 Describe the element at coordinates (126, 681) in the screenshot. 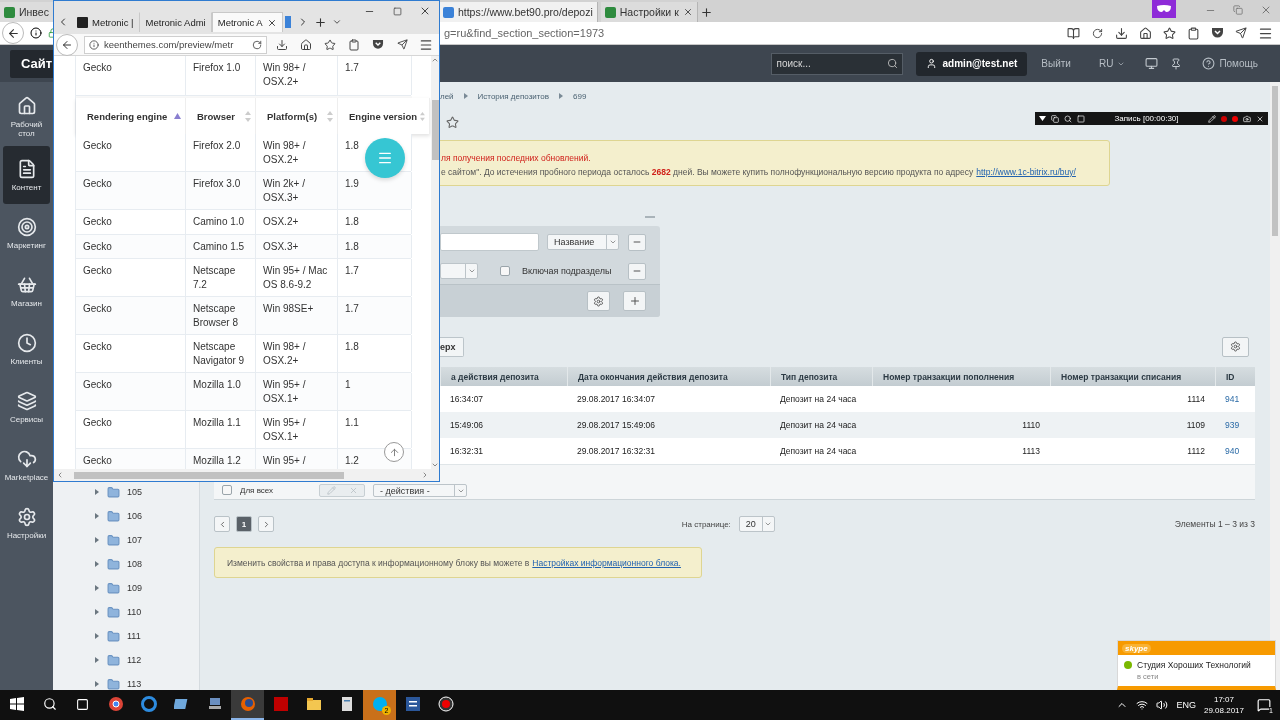

I see `tree-item: 113` at that location.